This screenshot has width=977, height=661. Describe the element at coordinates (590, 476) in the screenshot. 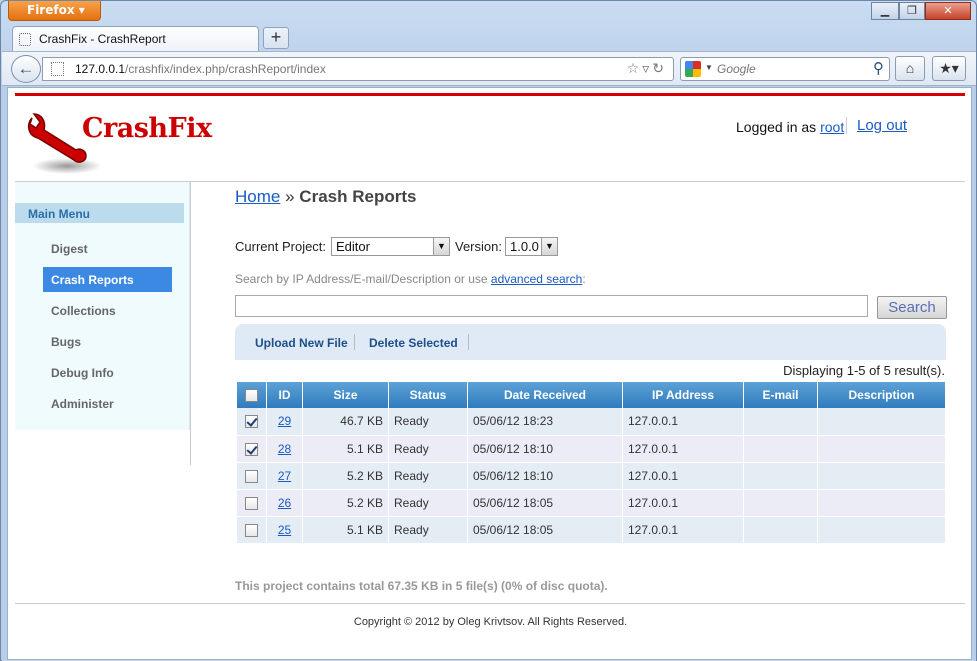

I see `table-row: 27 5.2 KB Ready 05/06/12 18:10 127.0.0.1` at that location.